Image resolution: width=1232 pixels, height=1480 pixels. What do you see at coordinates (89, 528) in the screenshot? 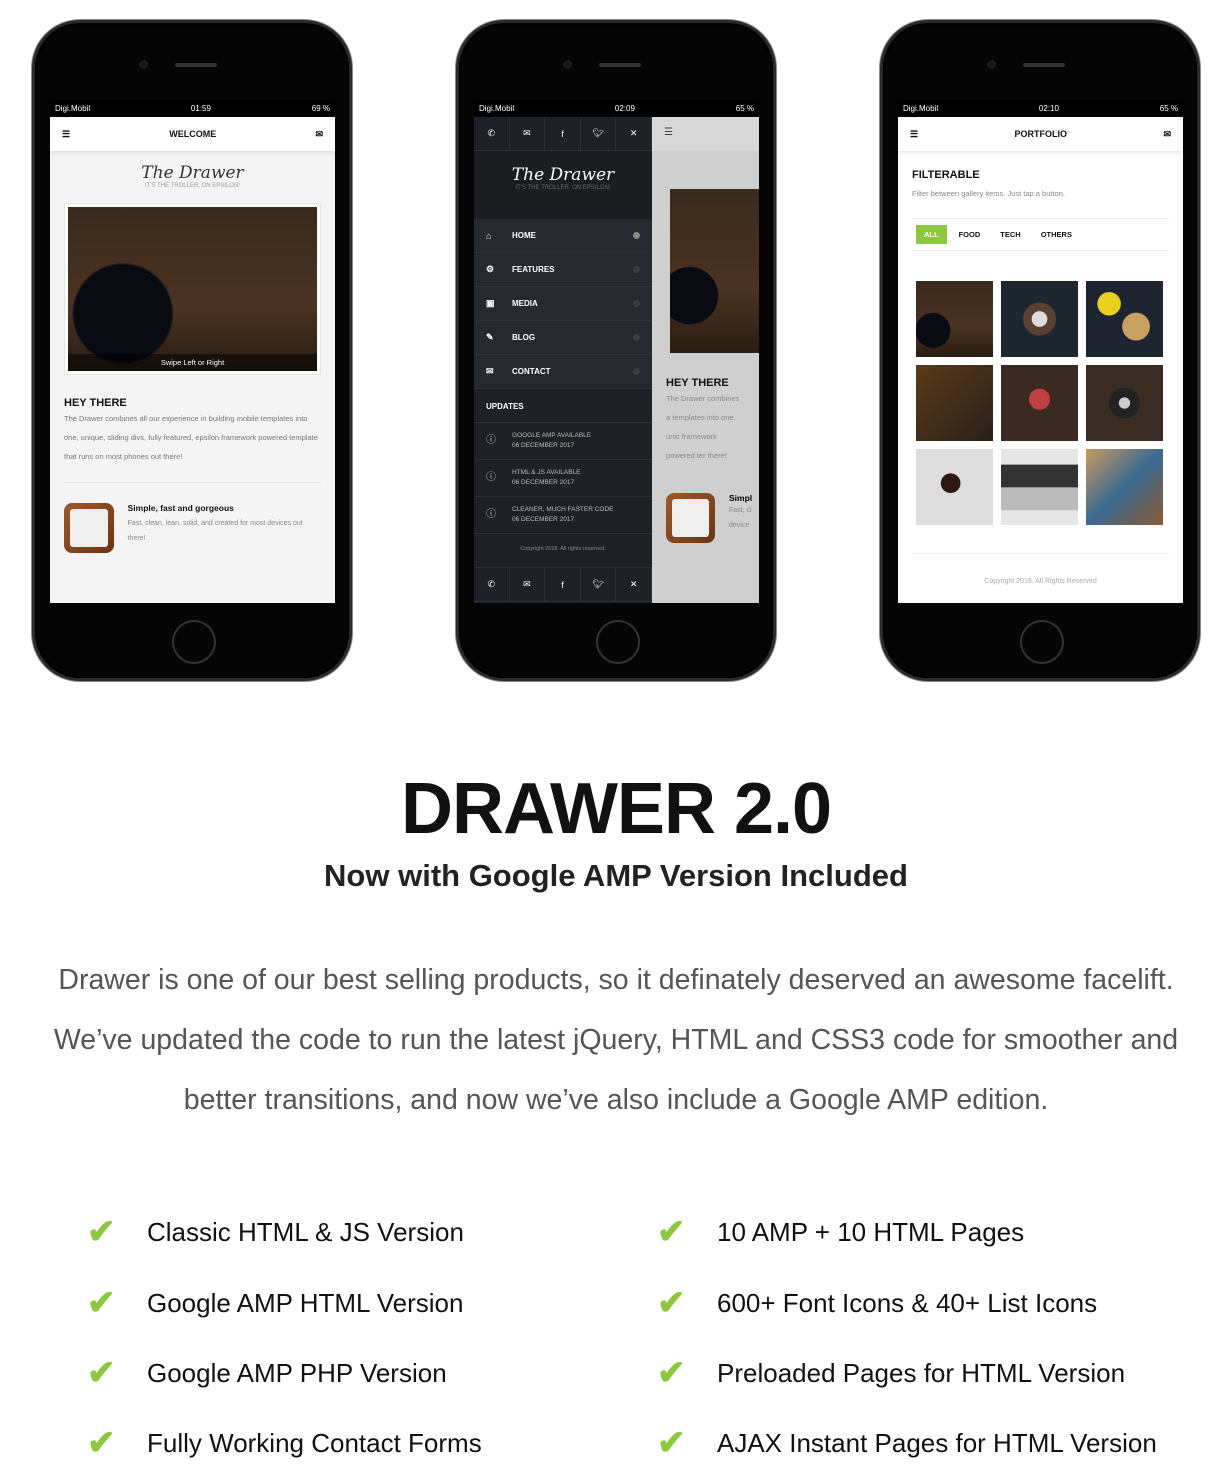
I see `app-icon` at bounding box center [89, 528].